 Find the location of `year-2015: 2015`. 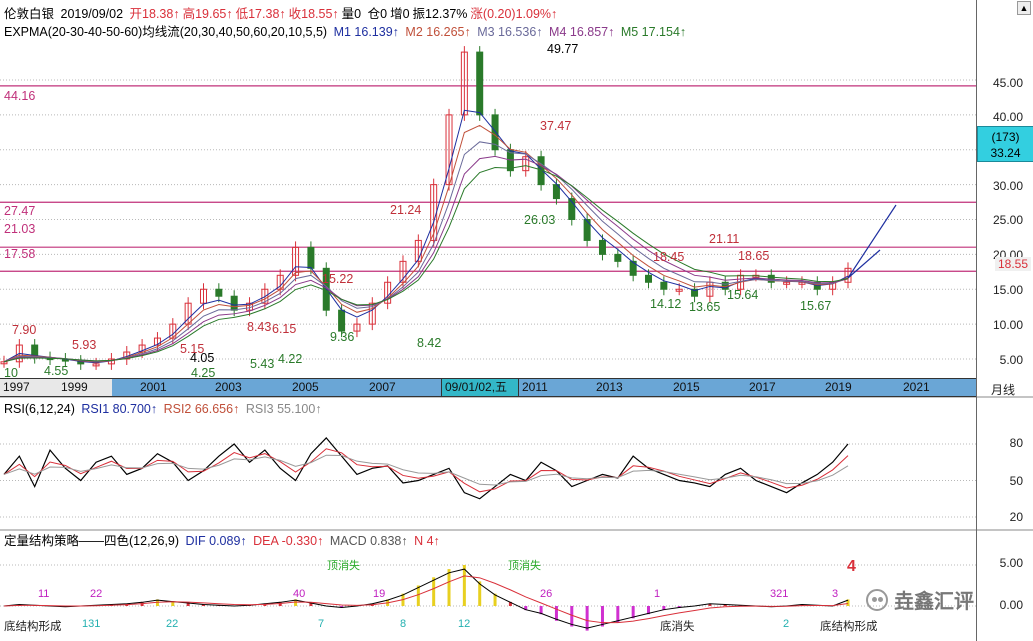

year-2015: 2015 is located at coordinates (686, 387).